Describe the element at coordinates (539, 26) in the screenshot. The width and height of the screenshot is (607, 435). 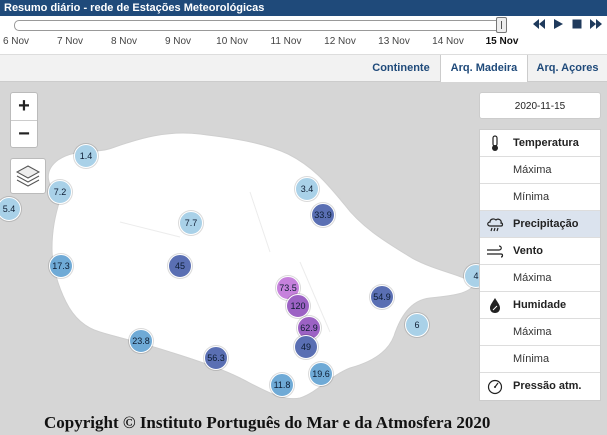
I see `skip-back-icon` at that location.